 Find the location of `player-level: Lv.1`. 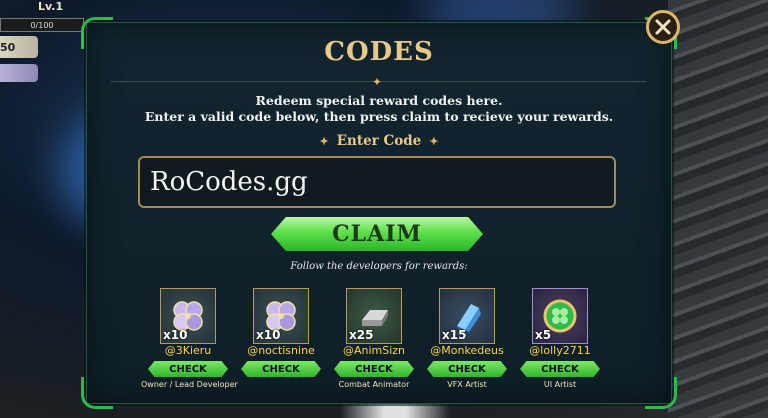

player-level: Lv.1 is located at coordinates (51, 6).